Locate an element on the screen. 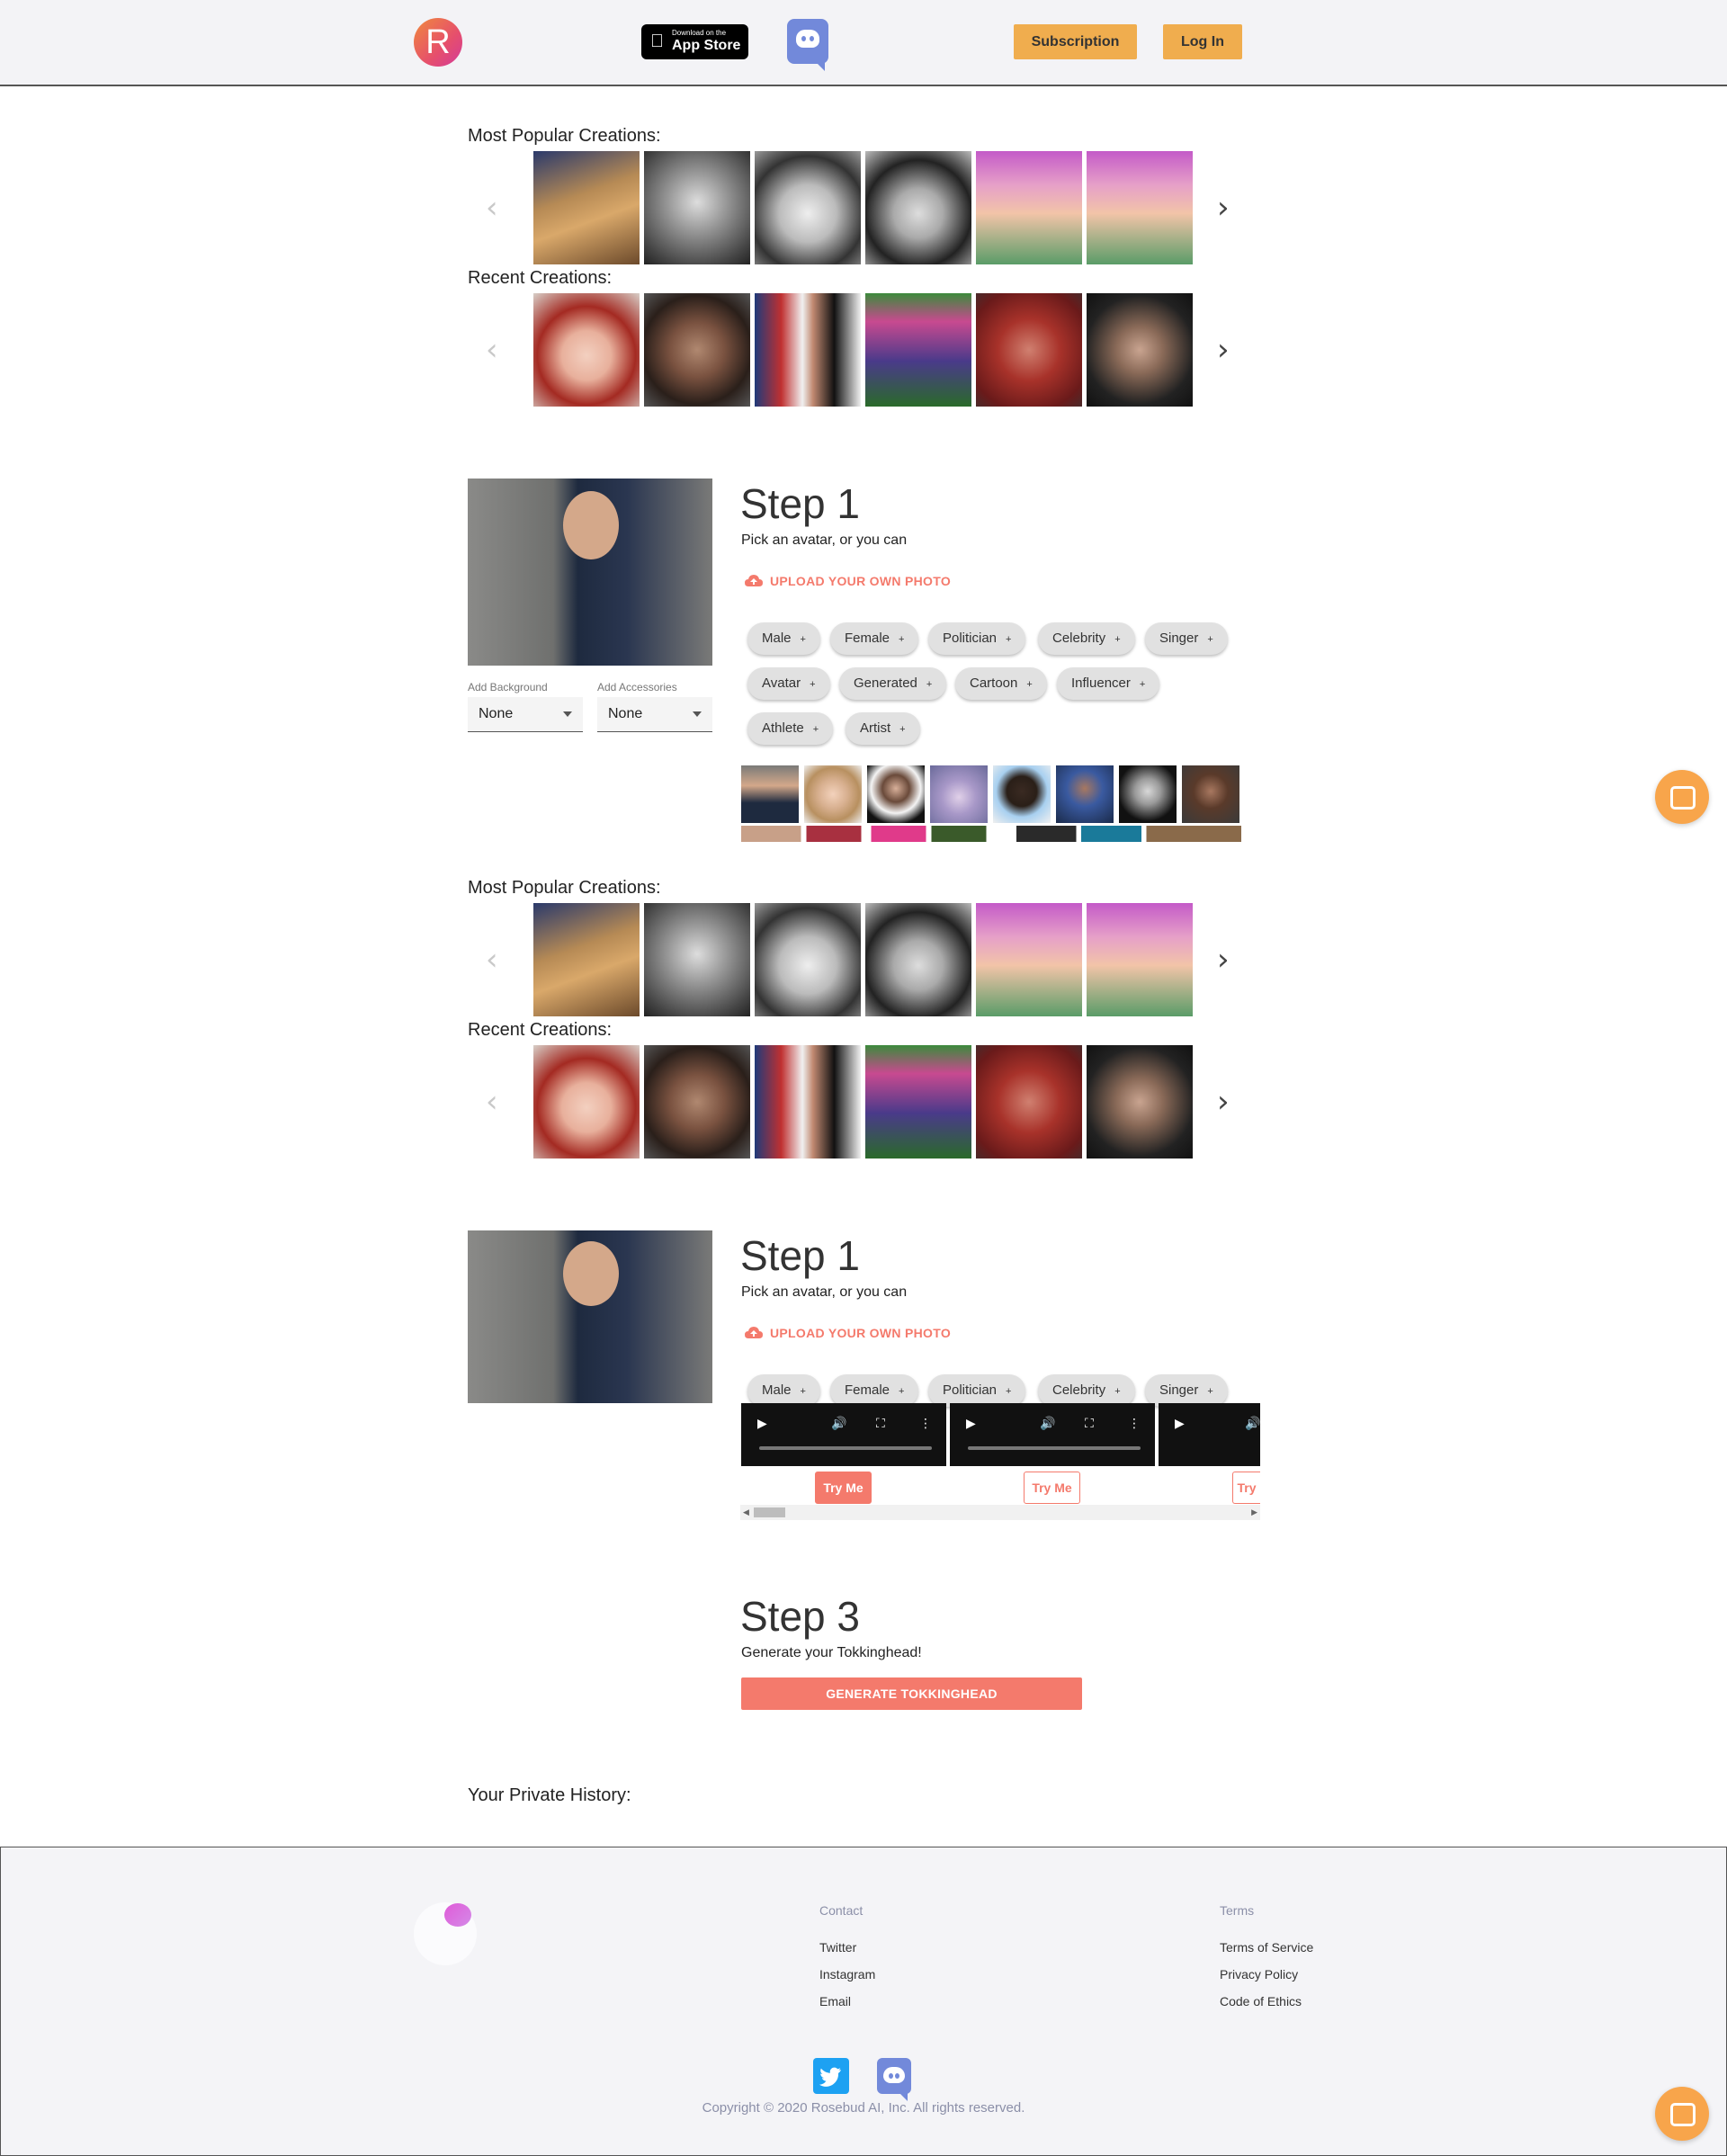 This screenshot has height=2156, width=1727. background-select: None is located at coordinates (525, 714).